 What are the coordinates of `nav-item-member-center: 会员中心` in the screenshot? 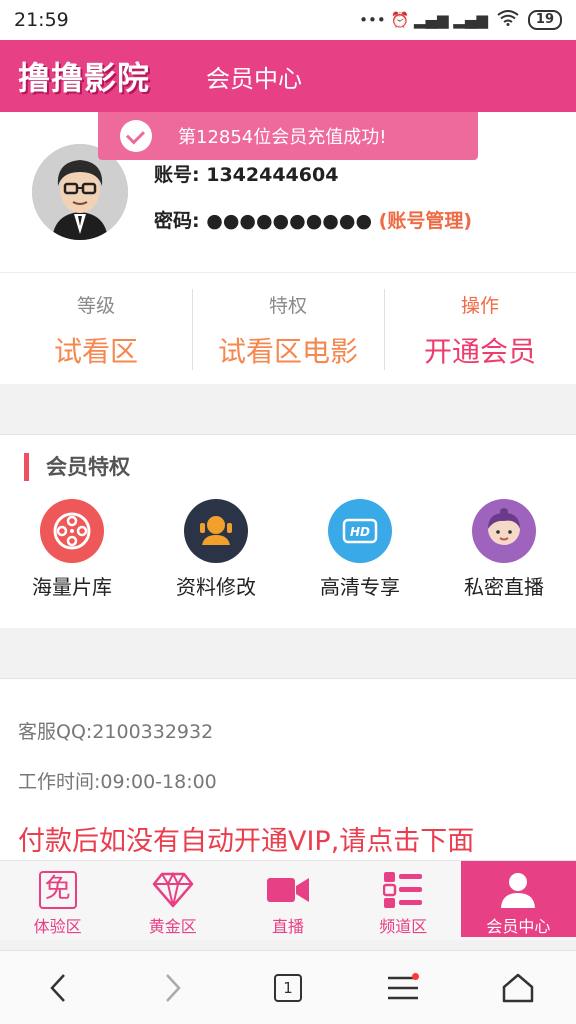 It's located at (518, 899).